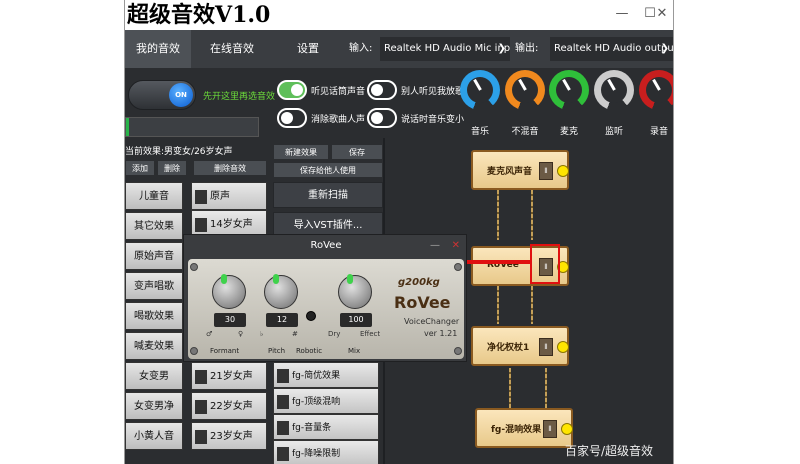  I want to click on input-device-select: Realtek HD Audio Mic input ❯, so click(445, 49).